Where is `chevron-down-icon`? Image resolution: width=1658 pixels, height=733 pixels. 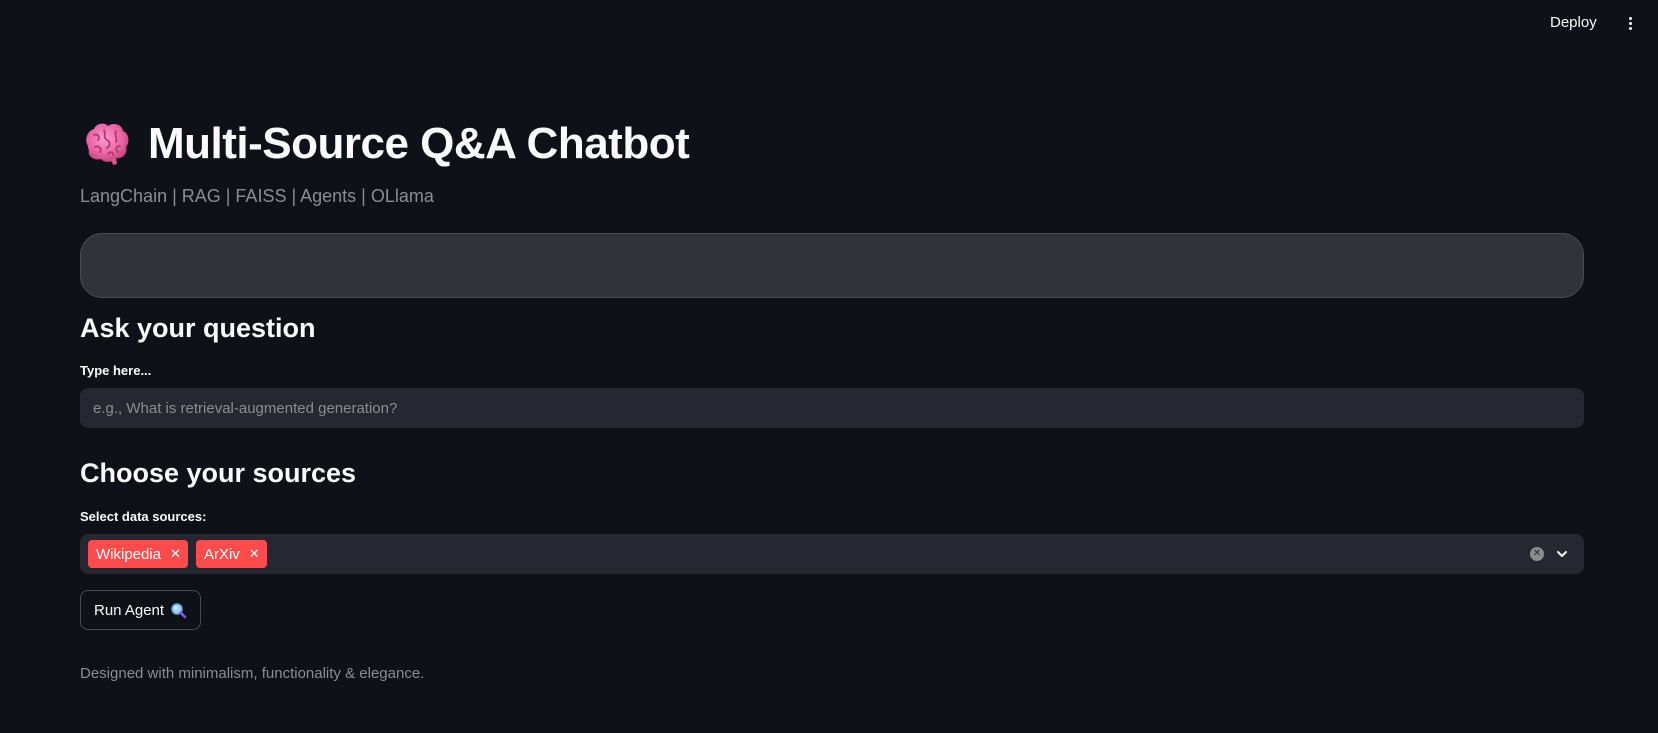 chevron-down-icon is located at coordinates (1562, 554).